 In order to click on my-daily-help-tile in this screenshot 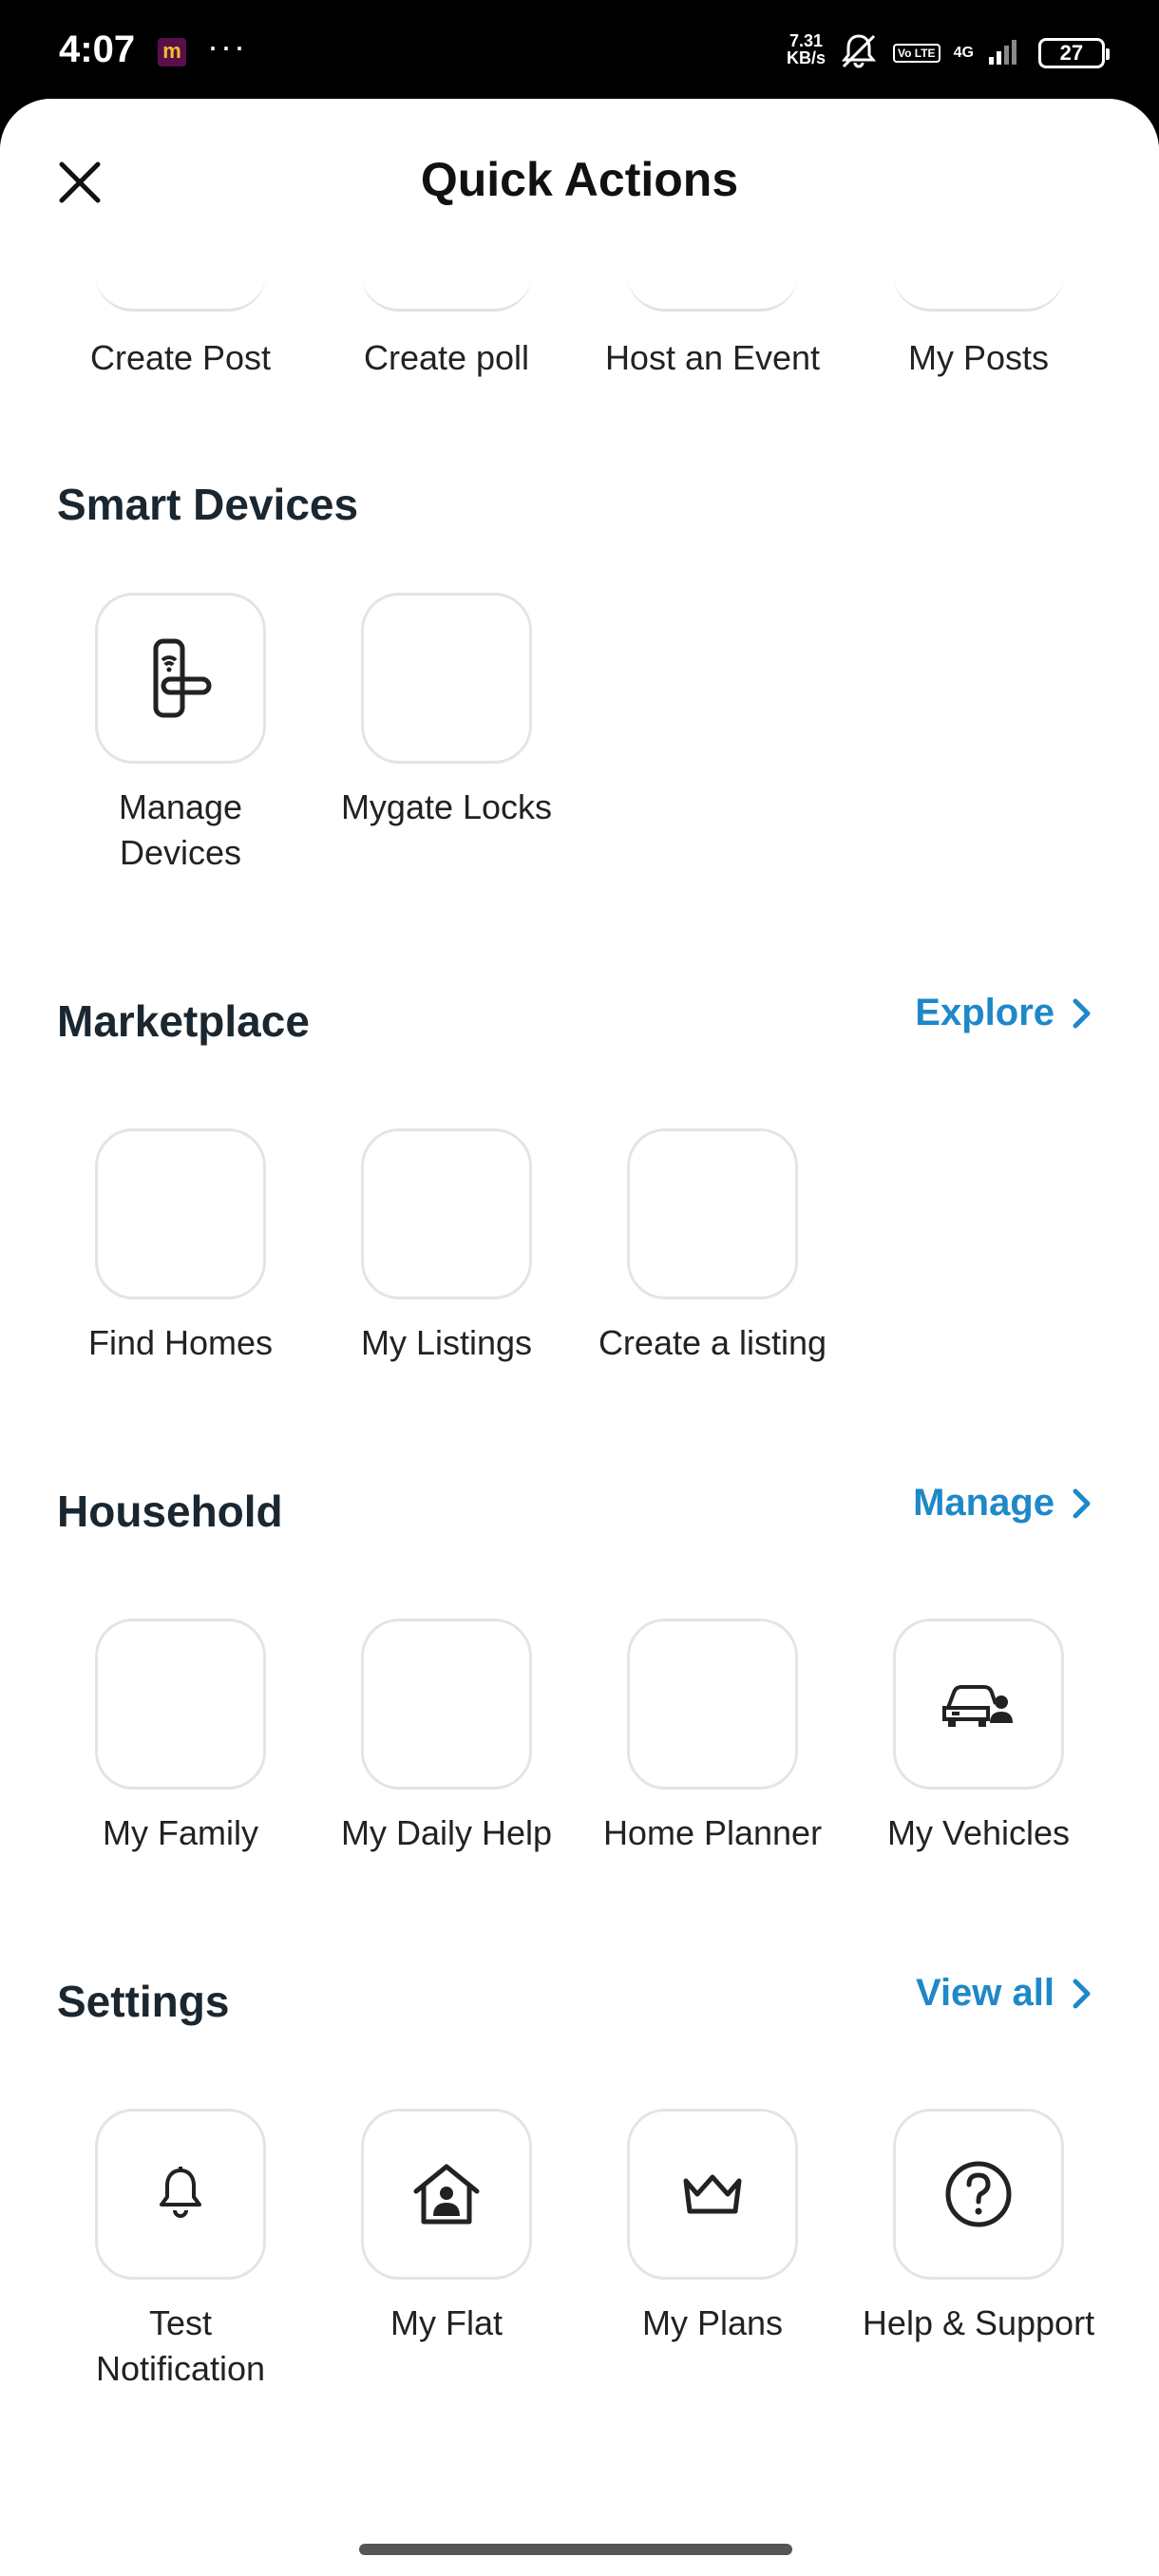, I will do `click(446, 1704)`.